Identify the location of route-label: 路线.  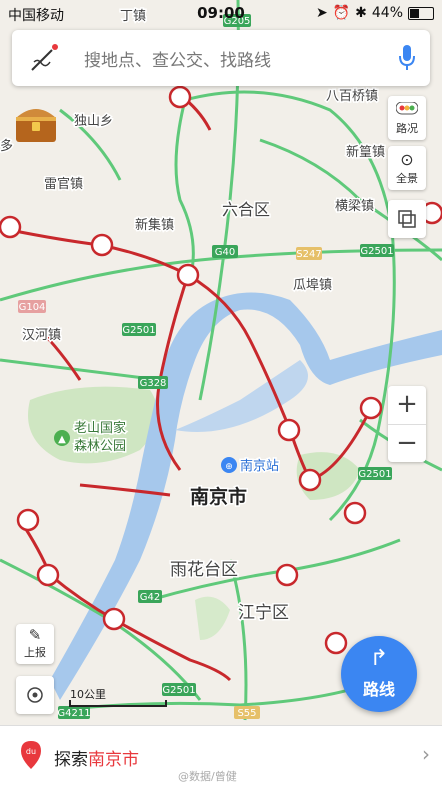
(378, 689).